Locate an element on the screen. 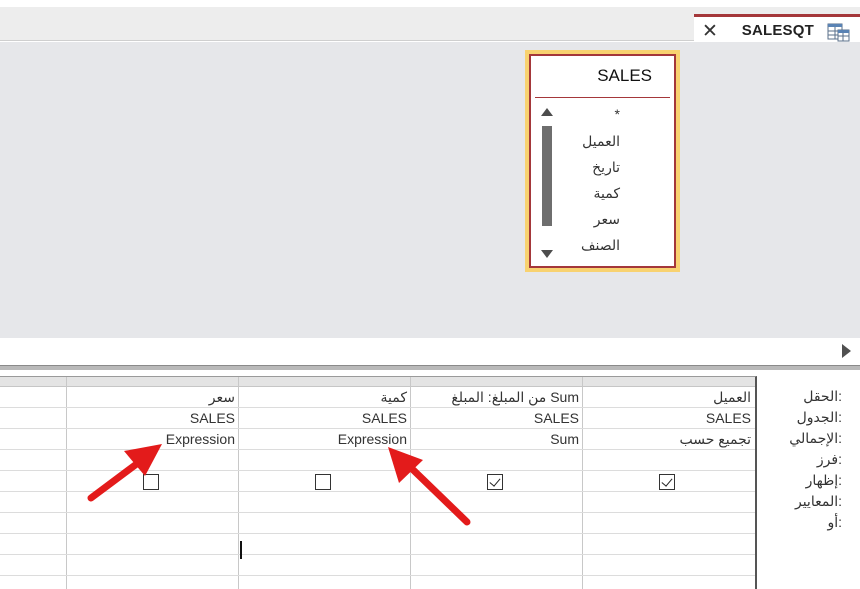 This screenshot has height=589, width=860. field-list-item: الصنف is located at coordinates (600, 245).